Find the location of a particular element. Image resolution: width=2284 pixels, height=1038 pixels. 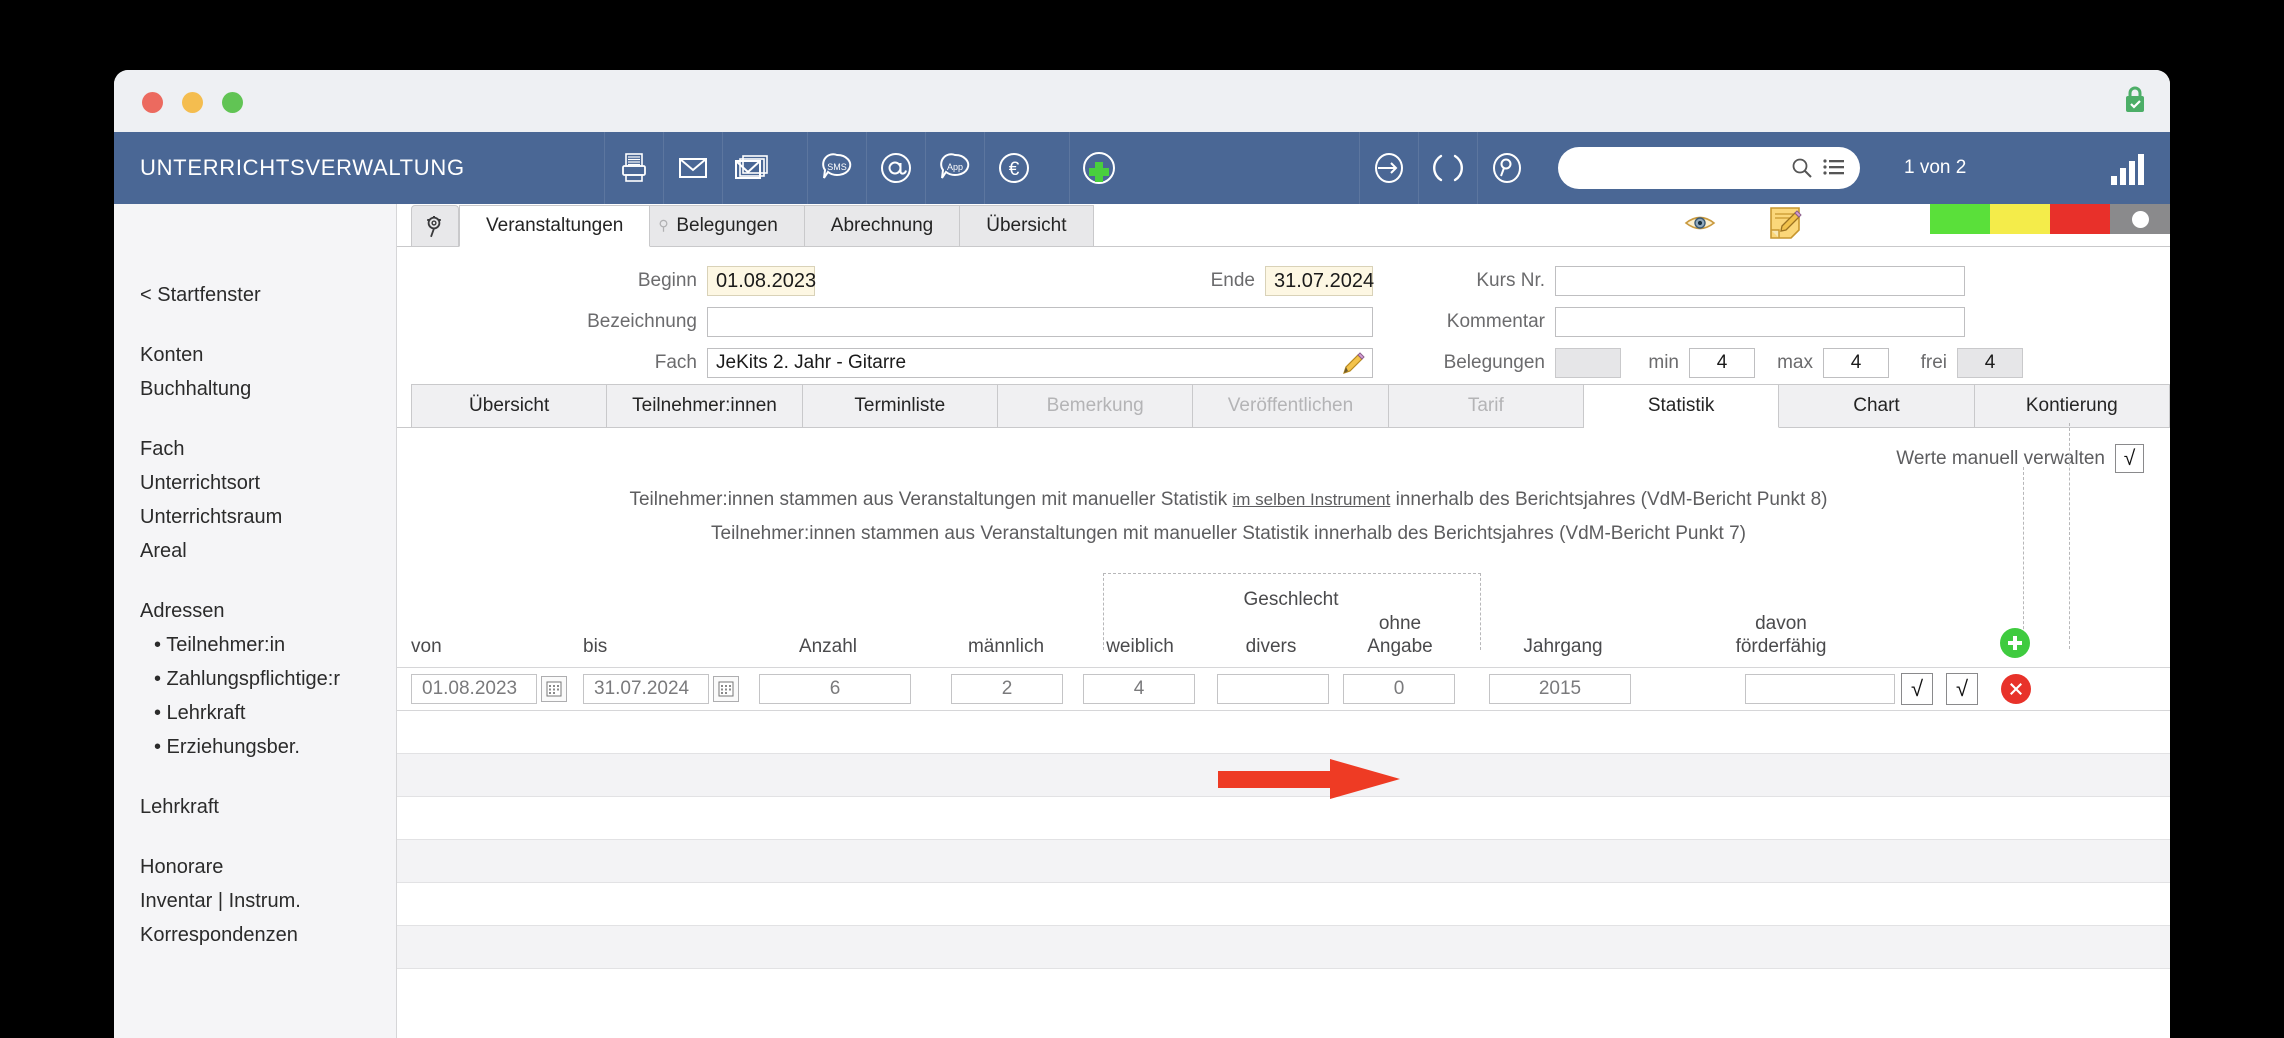

table-row: 01.08.2023 31.07.2024 6 2 4 0 2015 √ √ is located at coordinates (1283, 689).